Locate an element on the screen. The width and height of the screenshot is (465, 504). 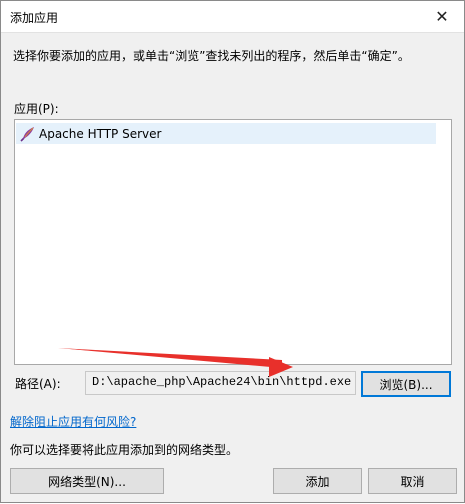
path-field: D:\apache_php\Apache24\bin\httpd.exe is located at coordinates (220, 383).